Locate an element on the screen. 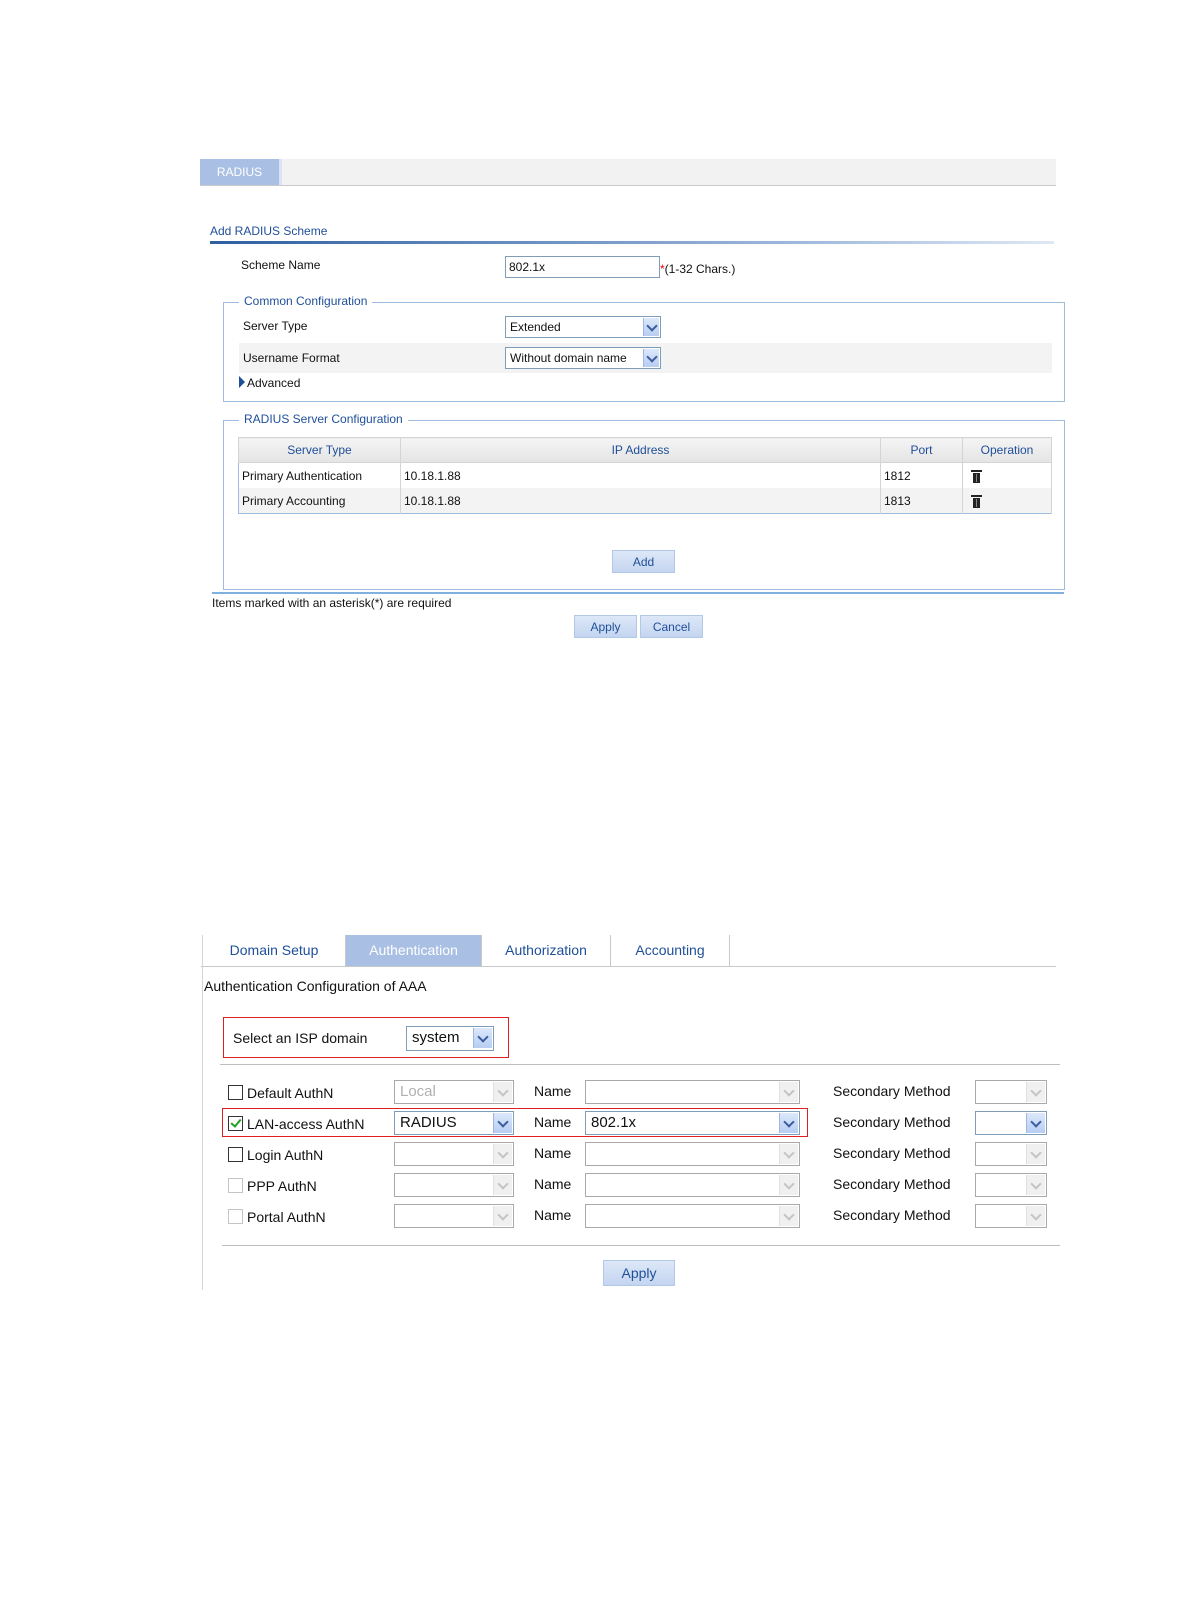 The width and height of the screenshot is (1190, 1616). table-header-row: Server Type IP Address Port Operation is located at coordinates (645, 450).